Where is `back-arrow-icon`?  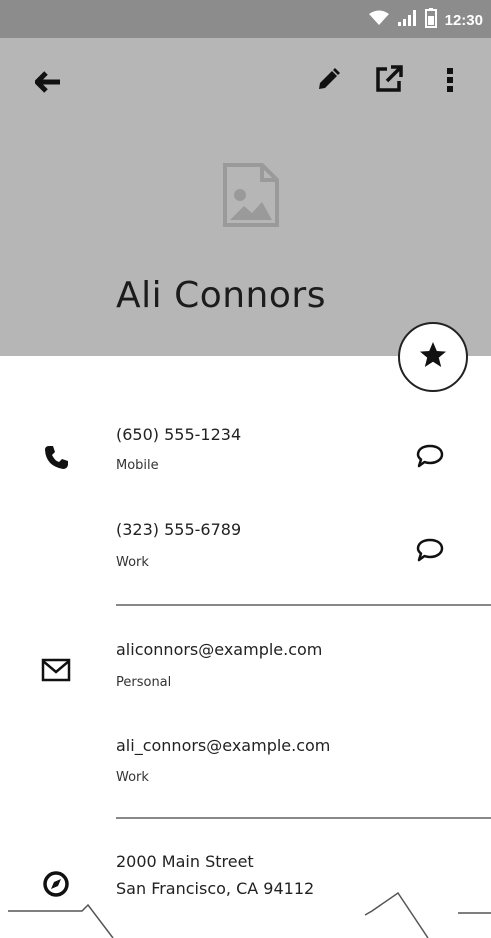
back-arrow-icon is located at coordinates (48, 82).